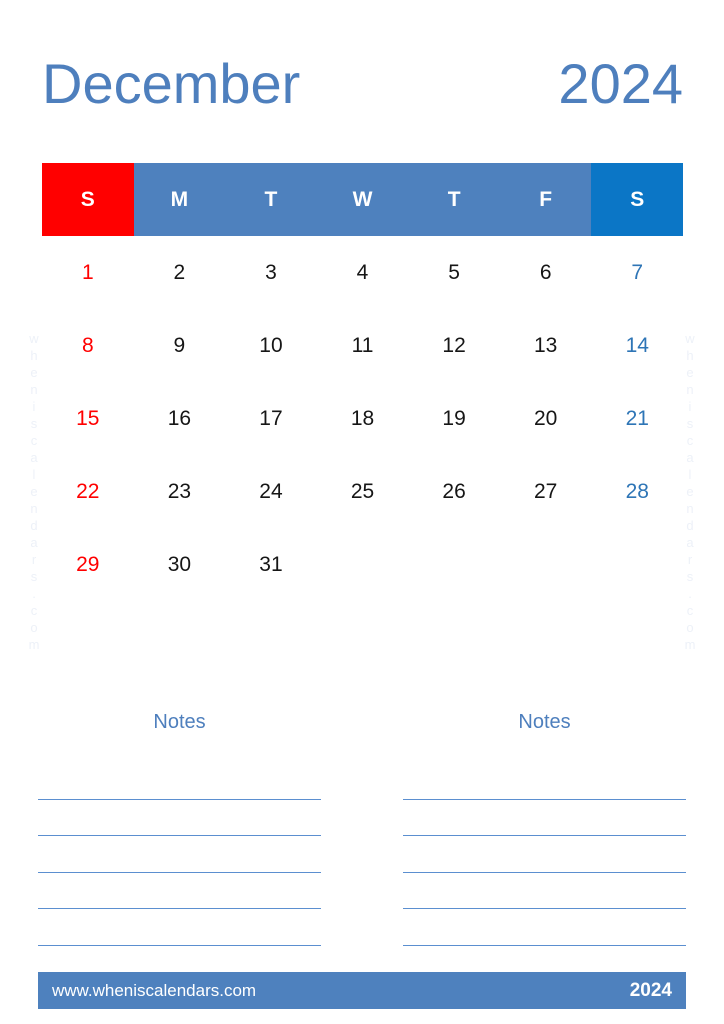  Describe the element at coordinates (88, 272) in the screenshot. I see `day-cell: 1` at that location.